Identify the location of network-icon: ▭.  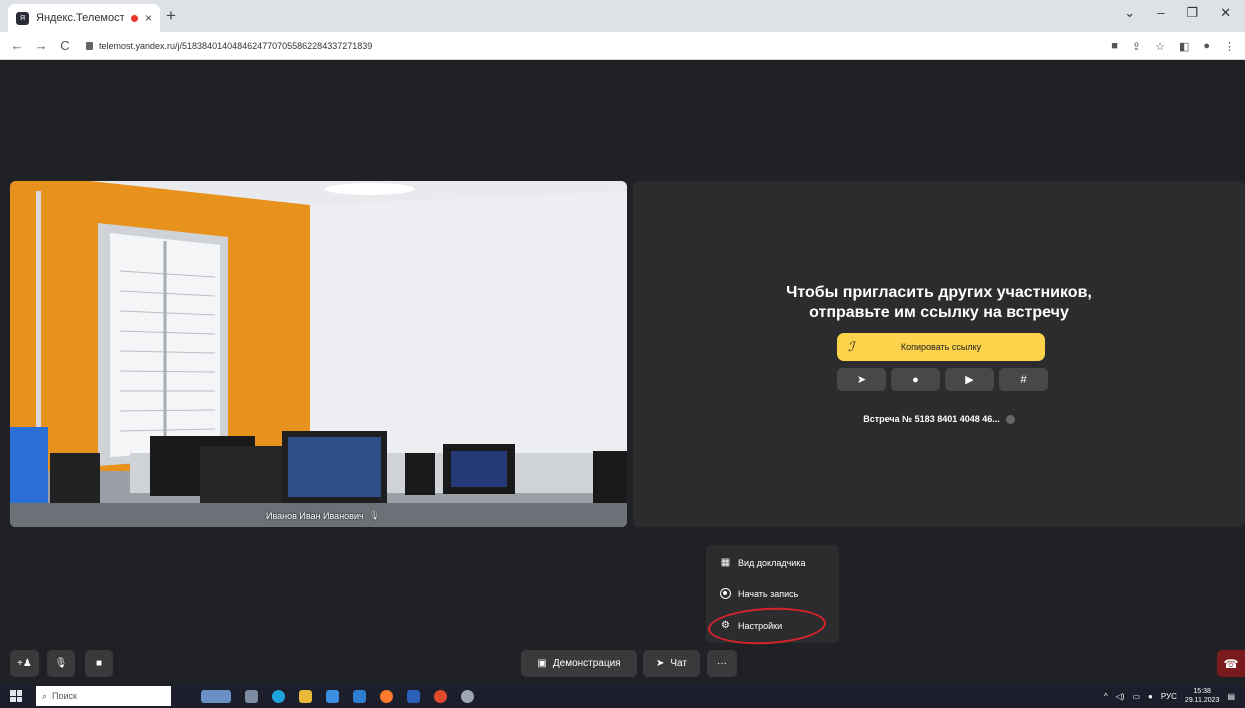
(1136, 696).